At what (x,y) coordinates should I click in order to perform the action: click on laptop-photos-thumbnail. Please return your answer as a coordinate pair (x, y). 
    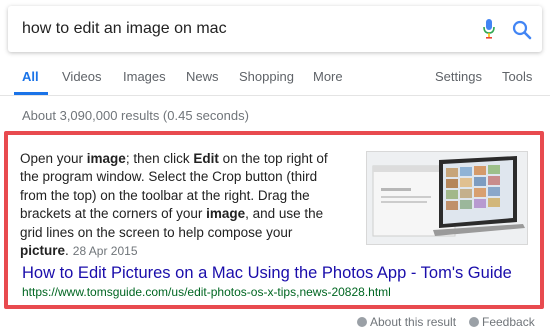
    Looking at the image, I should click on (447, 198).